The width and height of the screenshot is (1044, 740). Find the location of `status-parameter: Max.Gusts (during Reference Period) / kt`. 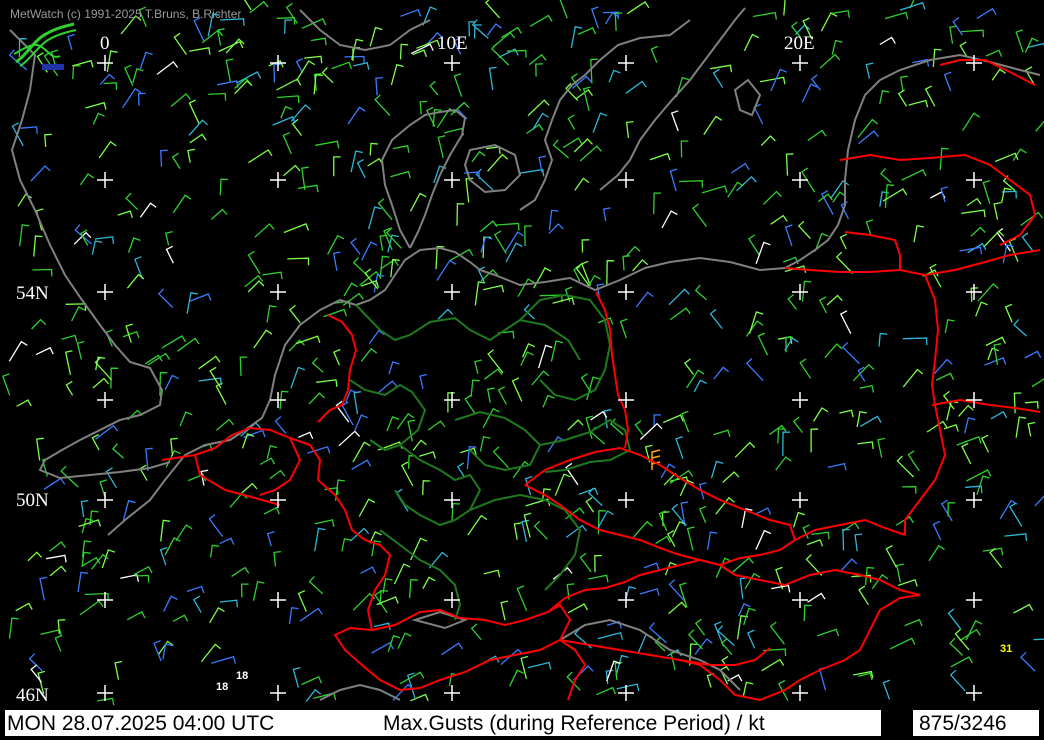

status-parameter: Max.Gusts (during Reference Period) / kt is located at coordinates (574, 723).